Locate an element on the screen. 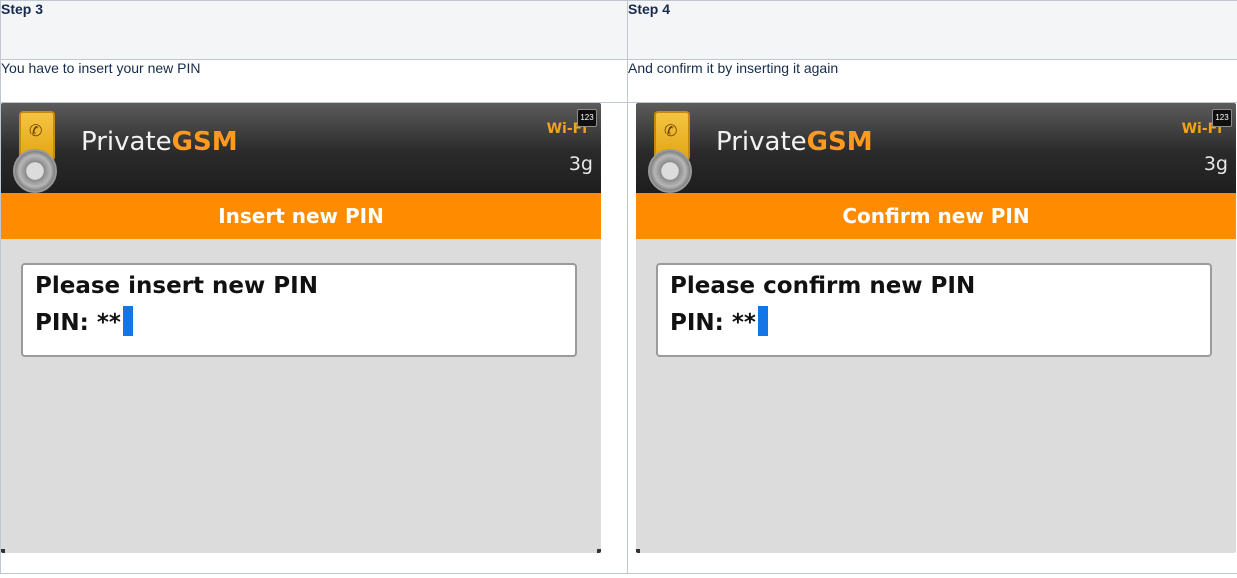  screen-title: Confirm new PIN is located at coordinates (936, 216).